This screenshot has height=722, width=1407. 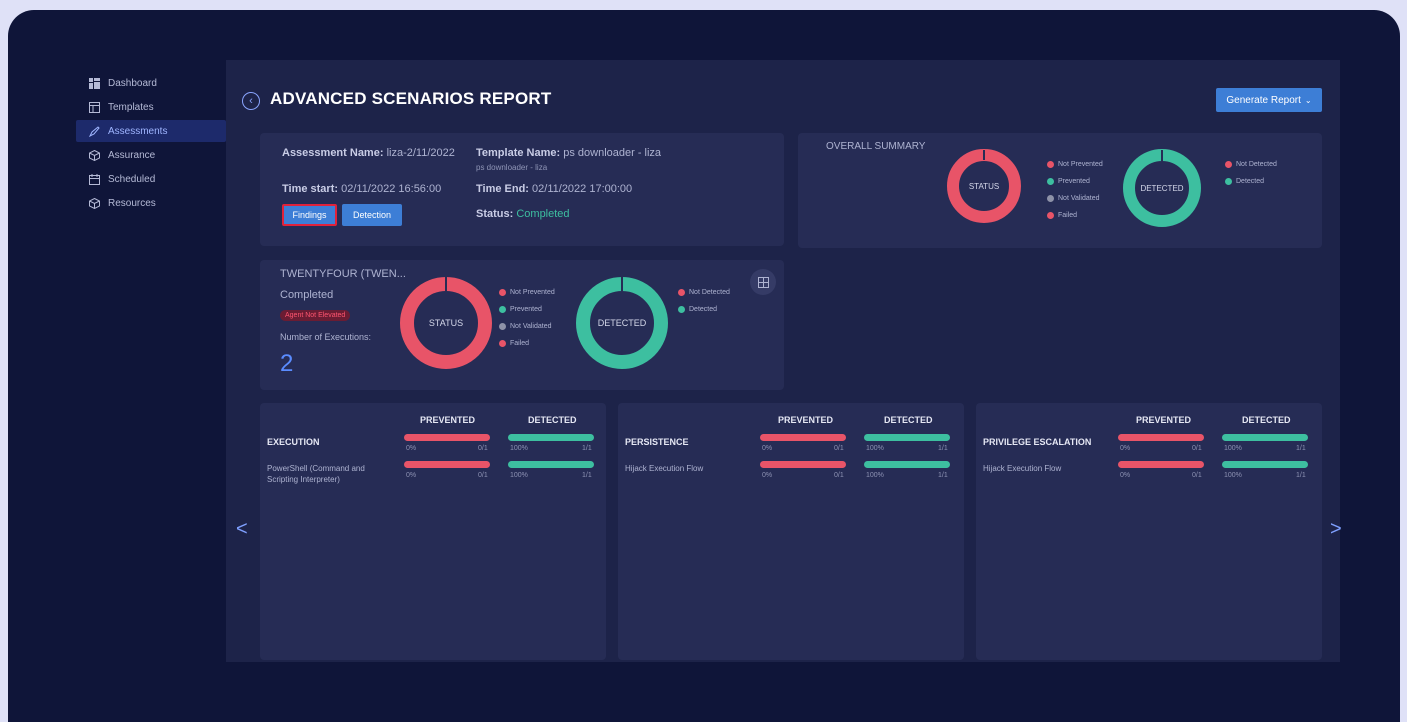 I want to click on technique-label: Hijack Execution Flow, so click(x=1022, y=468).